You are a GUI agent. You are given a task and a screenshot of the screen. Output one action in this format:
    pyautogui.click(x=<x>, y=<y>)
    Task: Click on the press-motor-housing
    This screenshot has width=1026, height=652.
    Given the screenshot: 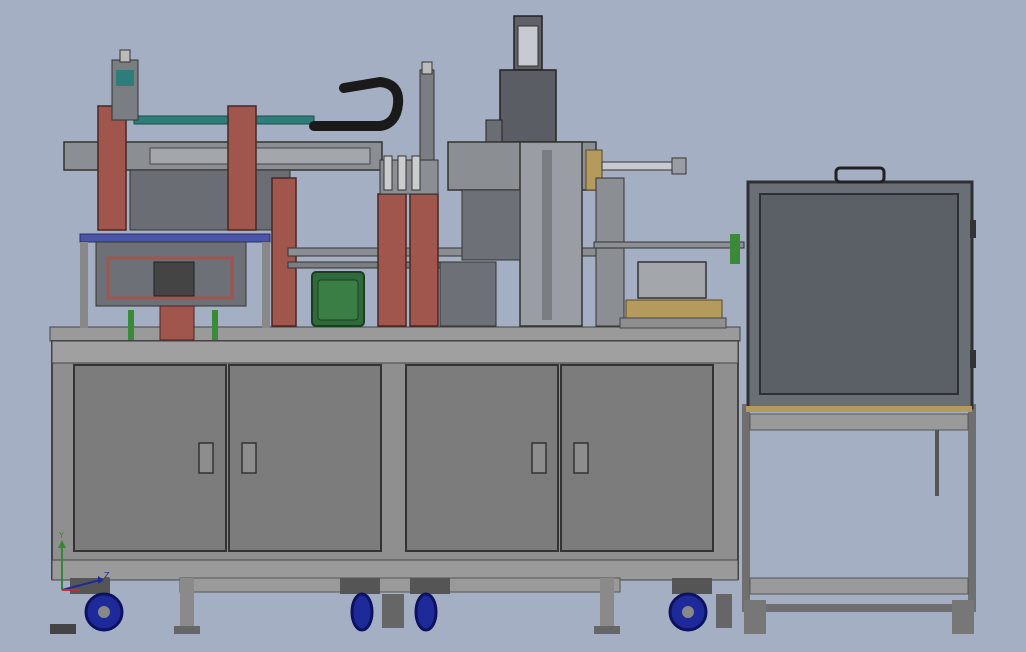 What is the action you would take?
    pyautogui.click(x=528, y=106)
    